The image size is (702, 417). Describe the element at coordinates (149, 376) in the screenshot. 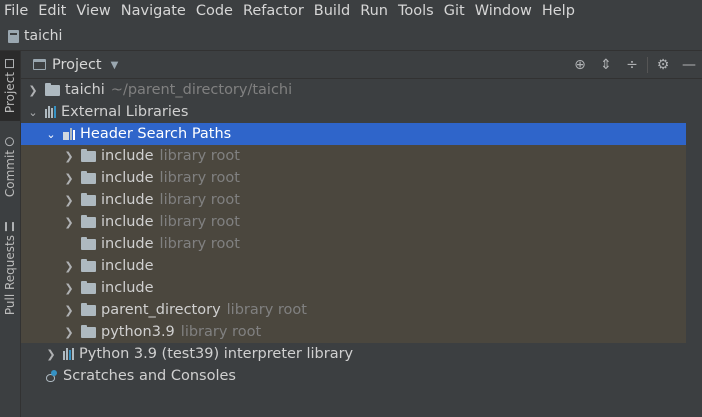

I see `tree-item-label: Scratches and Consoles` at that location.